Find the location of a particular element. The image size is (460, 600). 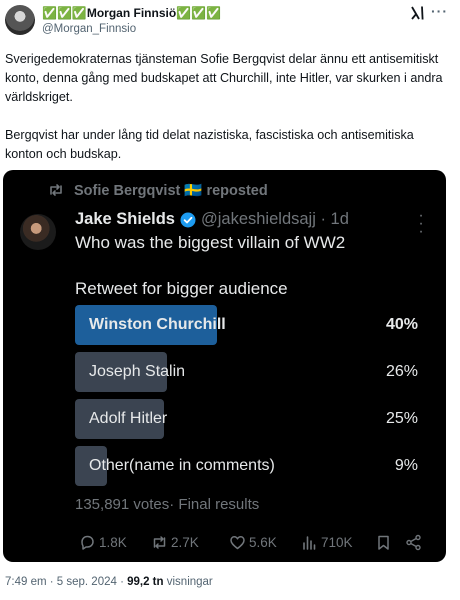

grok-icon is located at coordinates (418, 13).